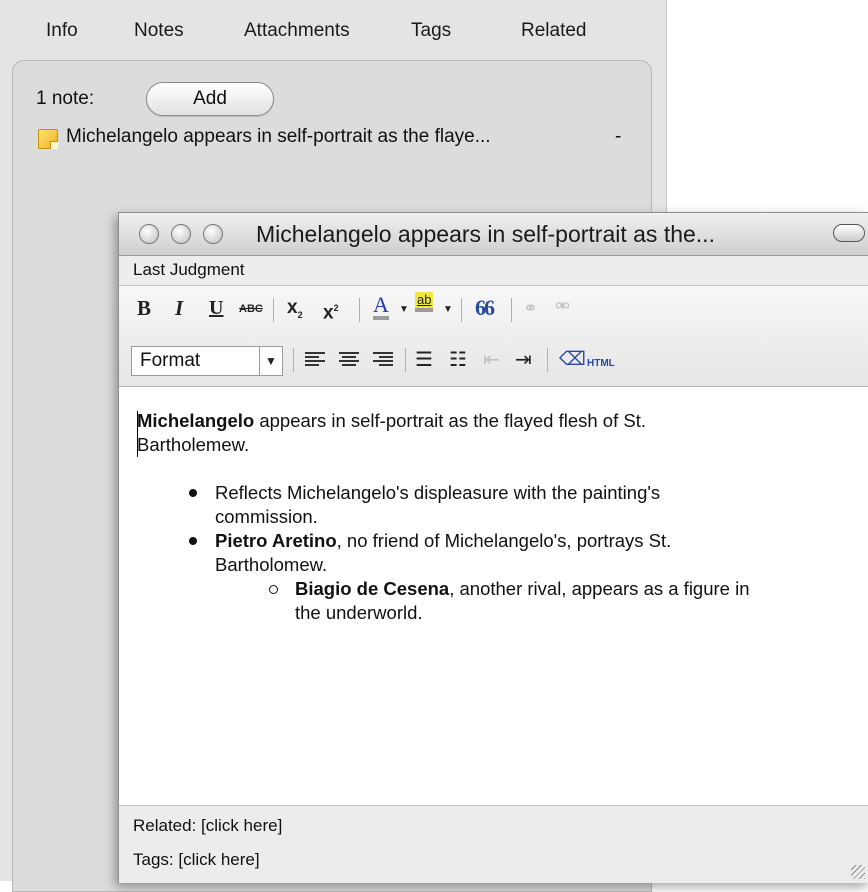 This screenshot has width=868, height=892. What do you see at coordinates (207, 826) in the screenshot?
I see `related-link: Related: [click here]` at bounding box center [207, 826].